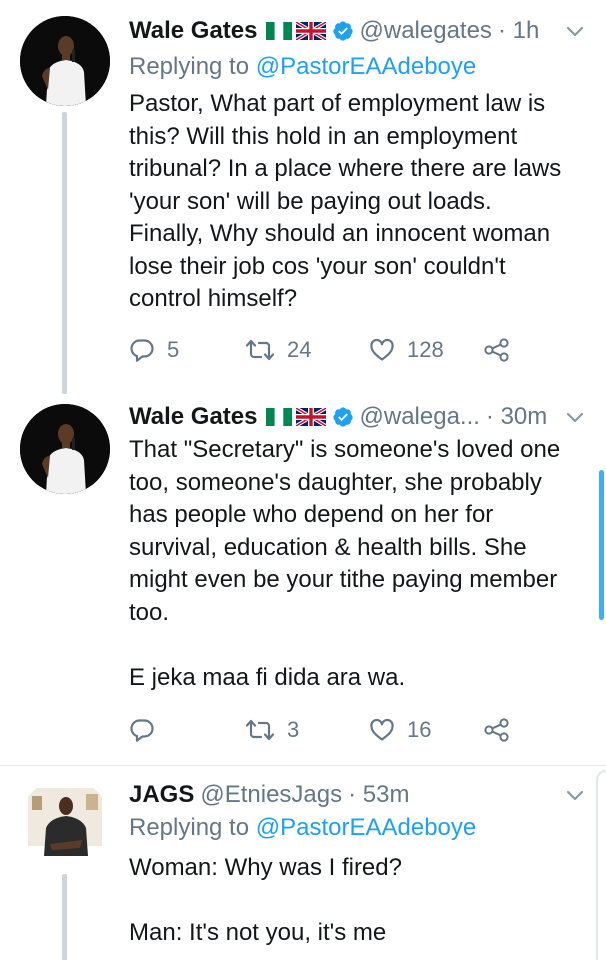 The image size is (606, 960). I want to click on tweet-actions: 5 24 128, so click(329, 350).